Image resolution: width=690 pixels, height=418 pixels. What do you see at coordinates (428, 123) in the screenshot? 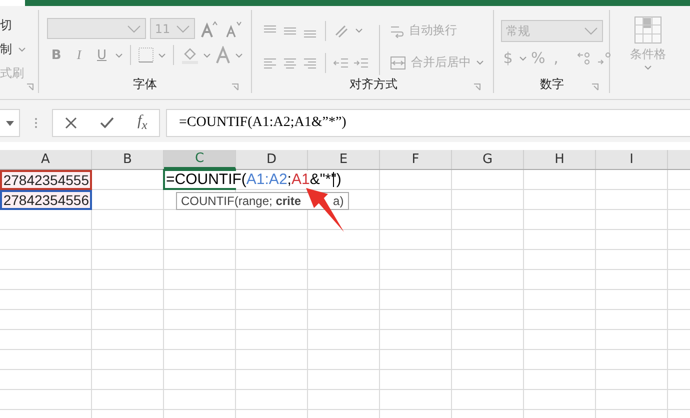
I see `formula-field: =COUNTIF(A1:A2;A1&”*”)` at bounding box center [428, 123].